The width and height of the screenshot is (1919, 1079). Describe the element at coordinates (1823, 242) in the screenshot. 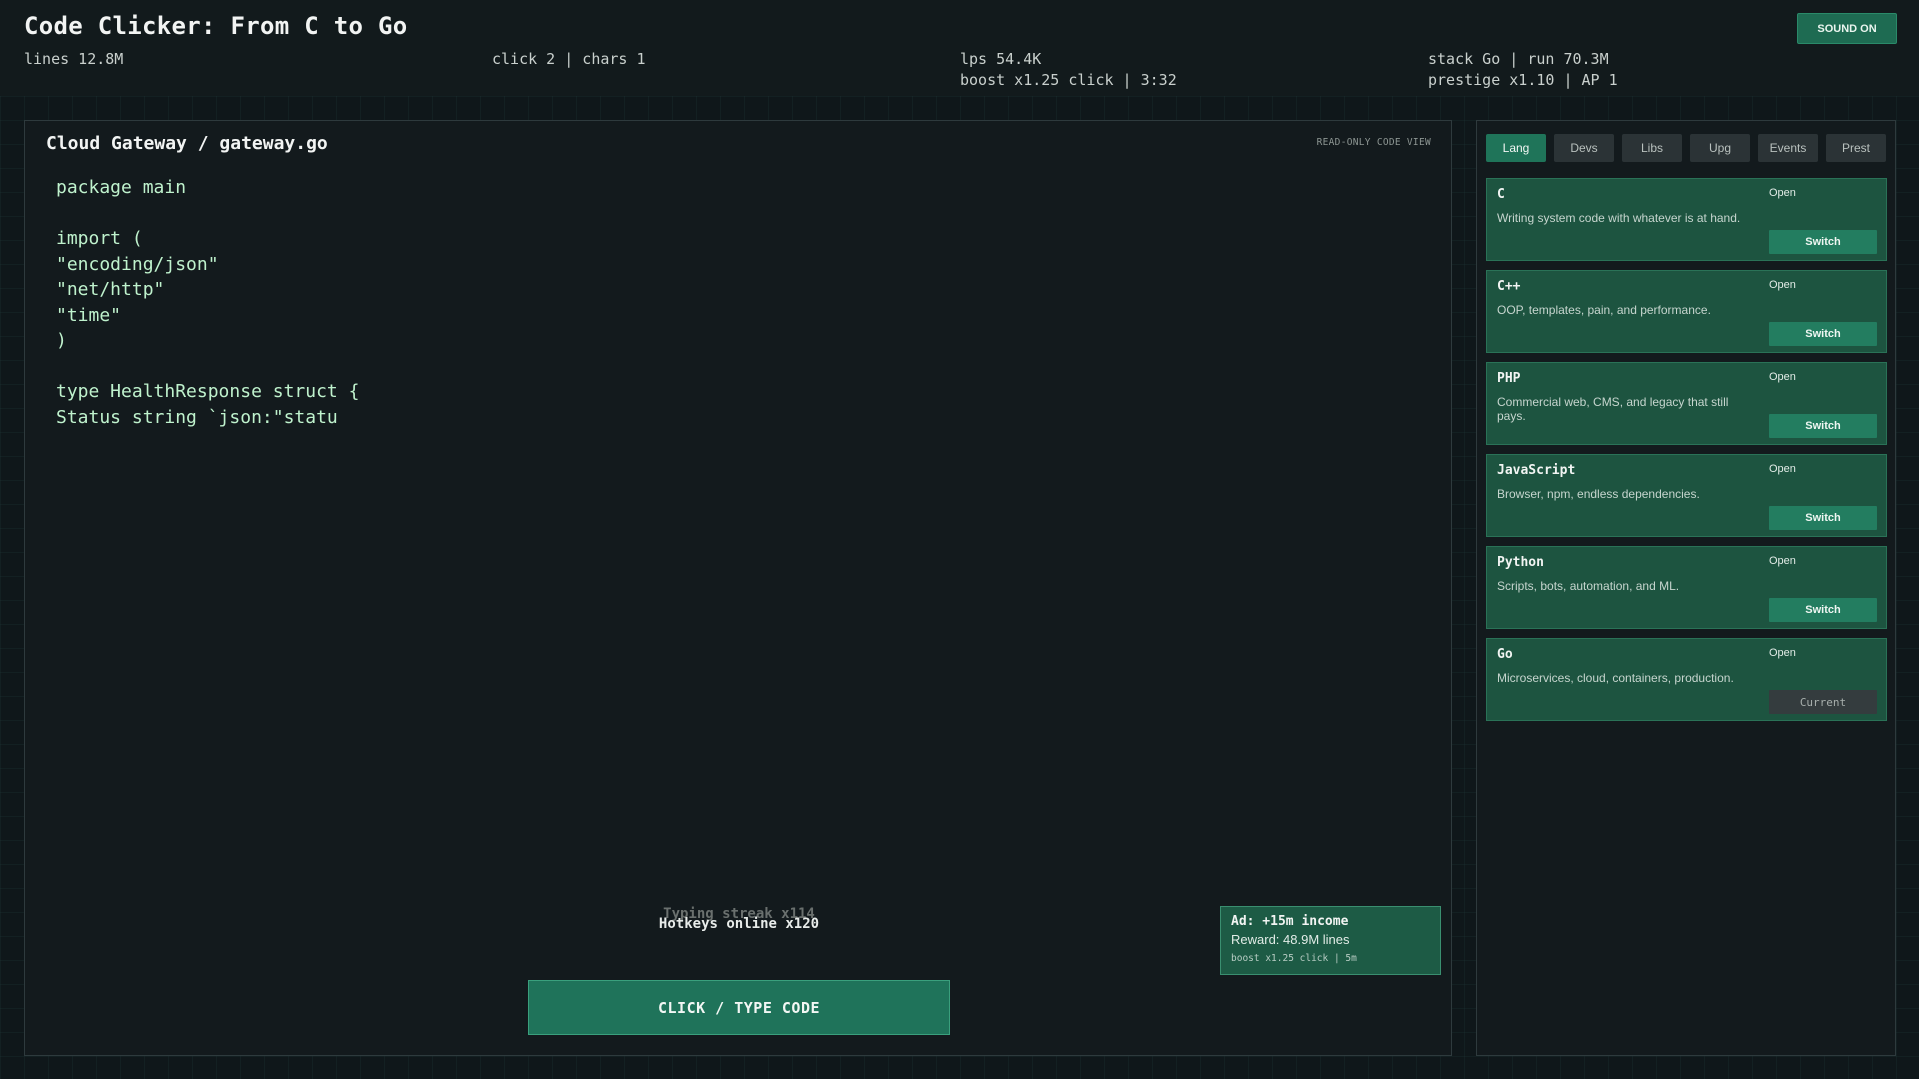

I see `switch-button-c: Switch` at that location.